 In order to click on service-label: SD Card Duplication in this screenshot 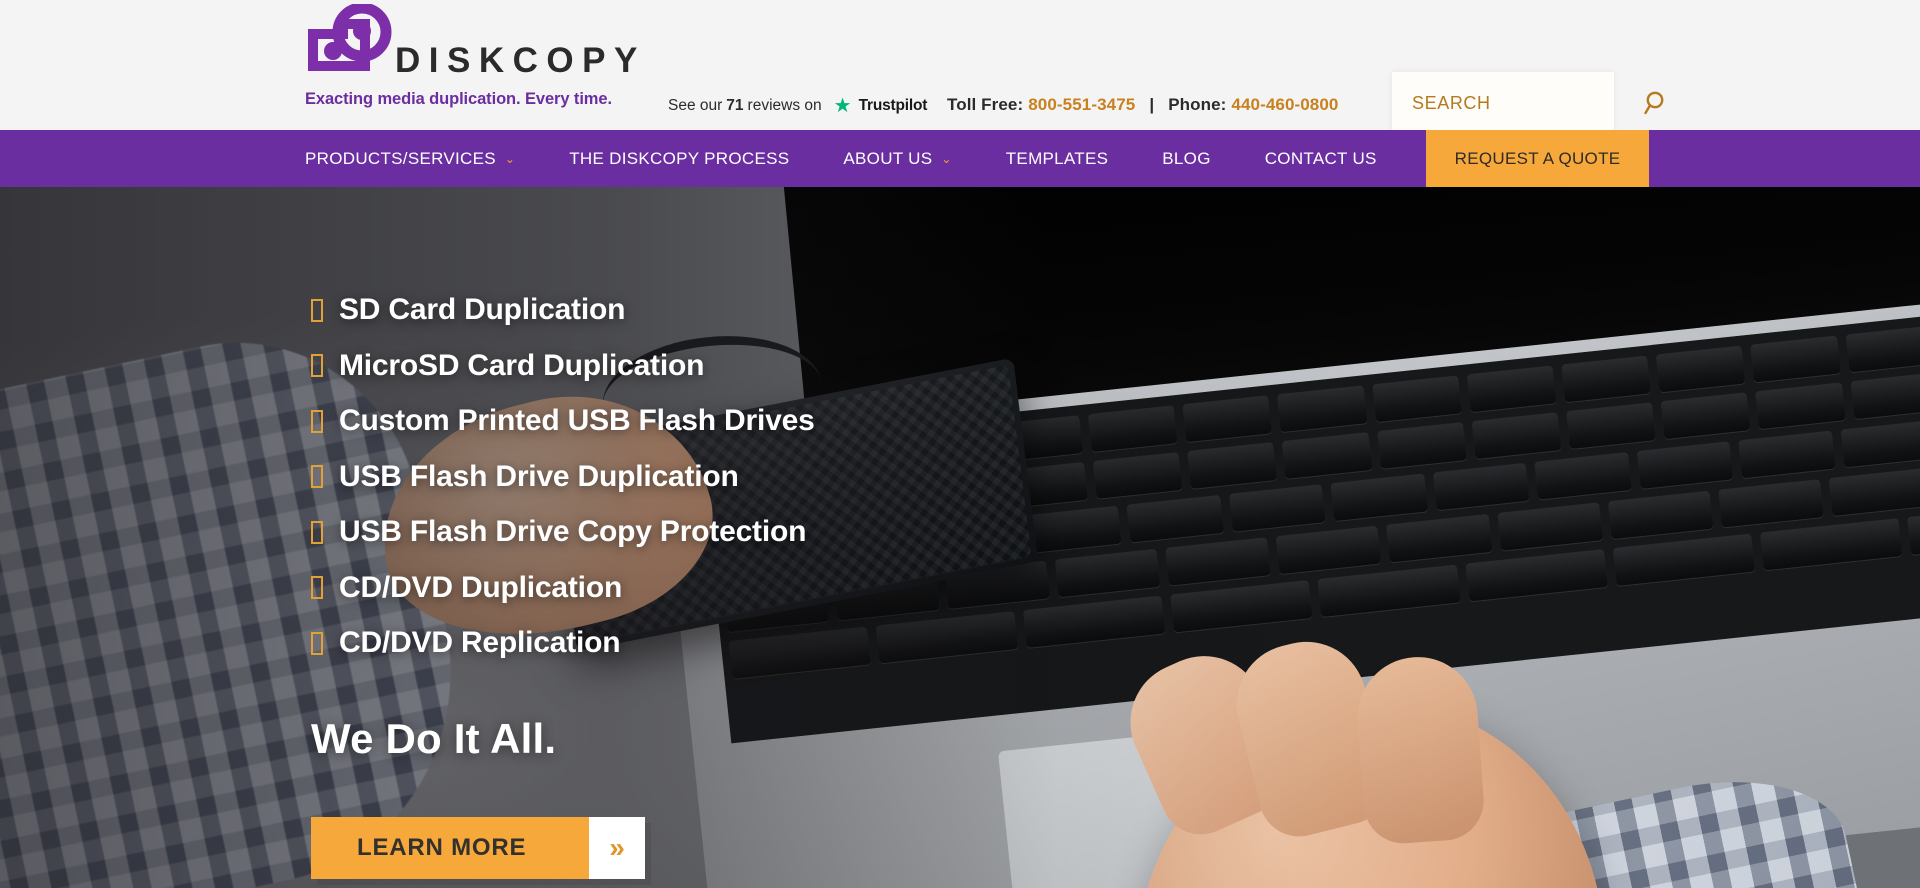, I will do `click(482, 309)`.